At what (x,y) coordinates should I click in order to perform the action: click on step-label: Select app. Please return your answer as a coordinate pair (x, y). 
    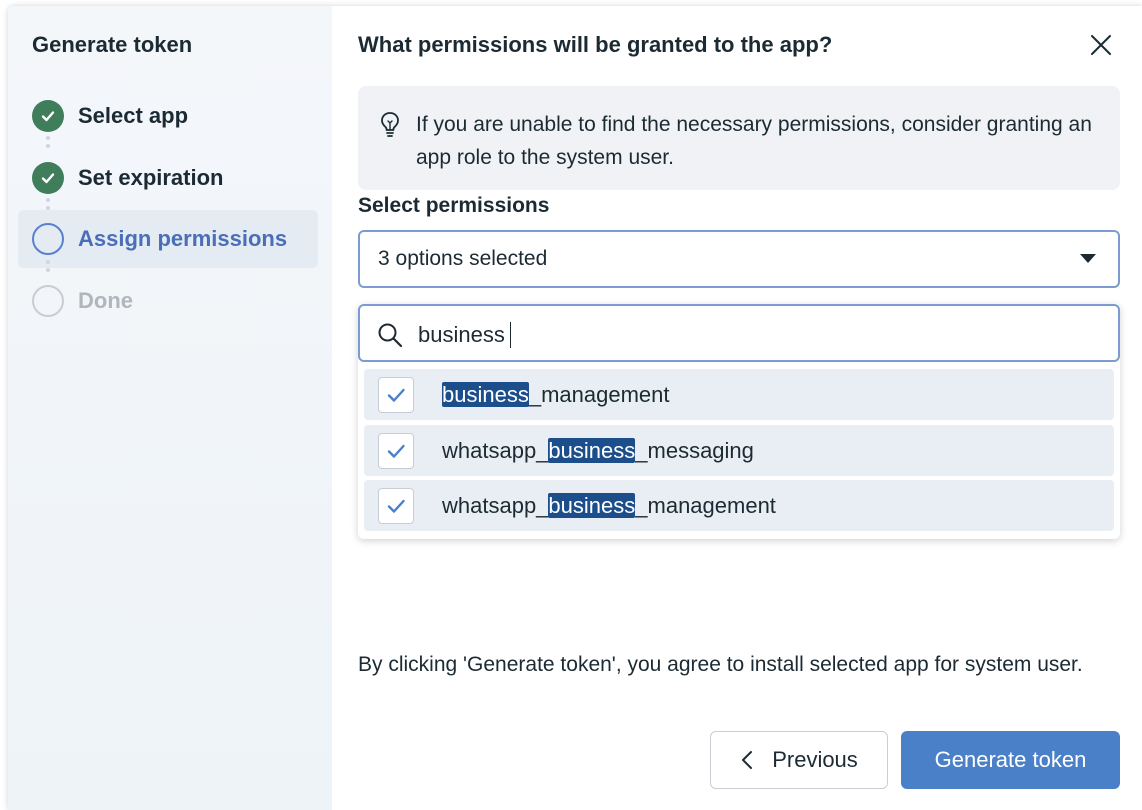
    Looking at the image, I should click on (133, 115).